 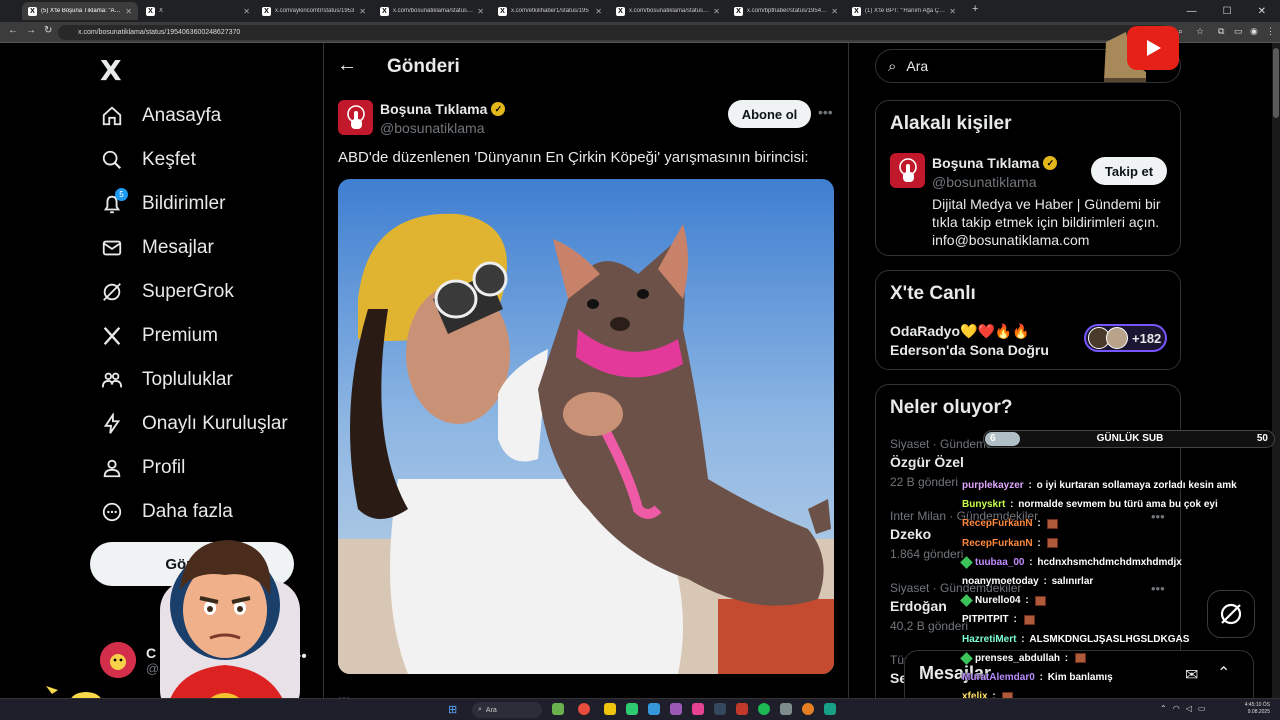 What do you see at coordinates (1258, 712) in the screenshot?
I see `clock-date: 9.08.2025` at bounding box center [1258, 712].